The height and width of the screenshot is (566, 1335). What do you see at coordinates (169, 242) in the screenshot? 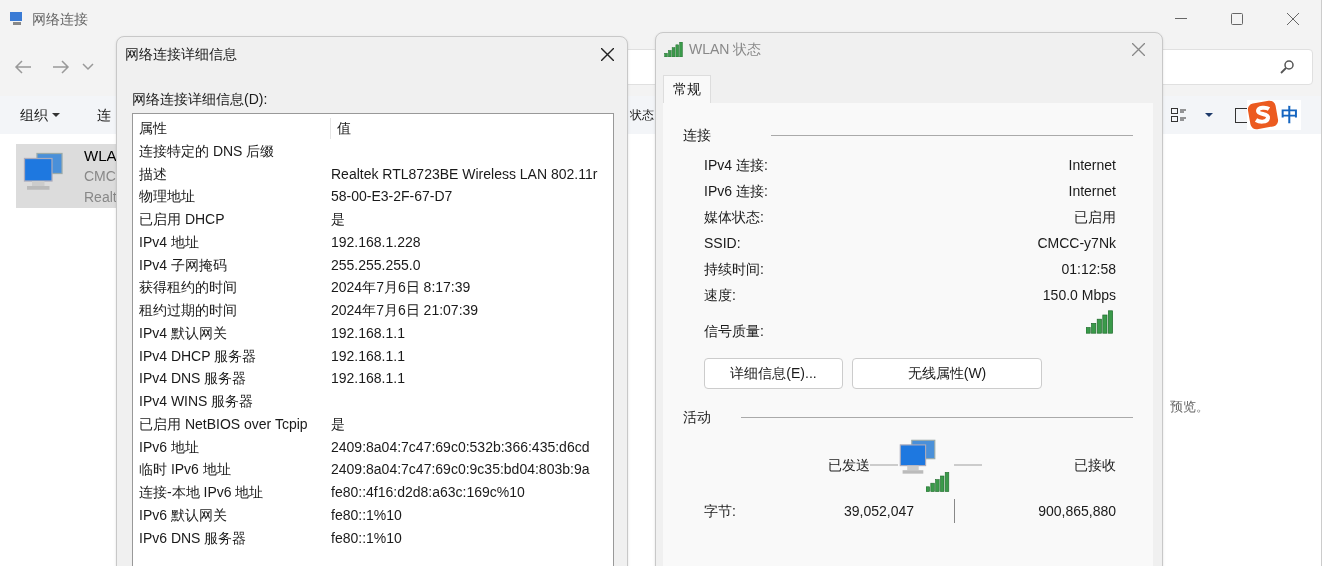
I see `property-cell-text: IPv4 地址` at bounding box center [169, 242].